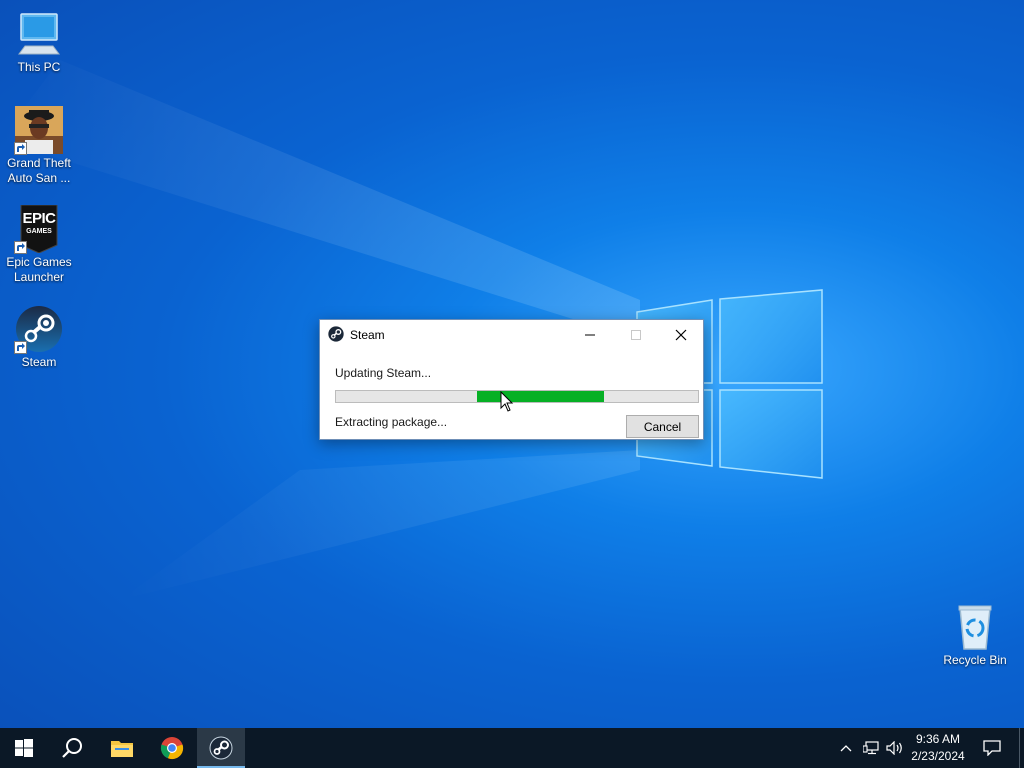 The height and width of the screenshot is (768, 1024). What do you see at coordinates (938, 739) in the screenshot?
I see `clock-time: 9:36 AM` at bounding box center [938, 739].